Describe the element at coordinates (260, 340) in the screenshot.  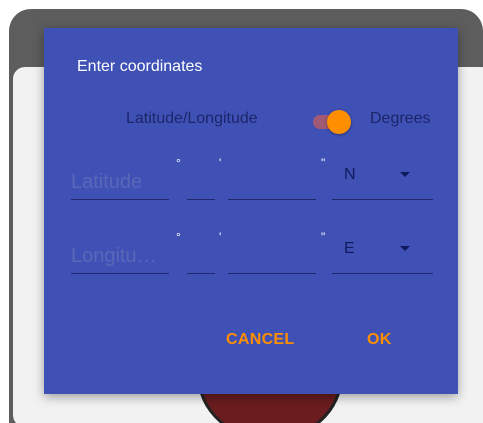
I see `cancel-button: CANCEL` at that location.